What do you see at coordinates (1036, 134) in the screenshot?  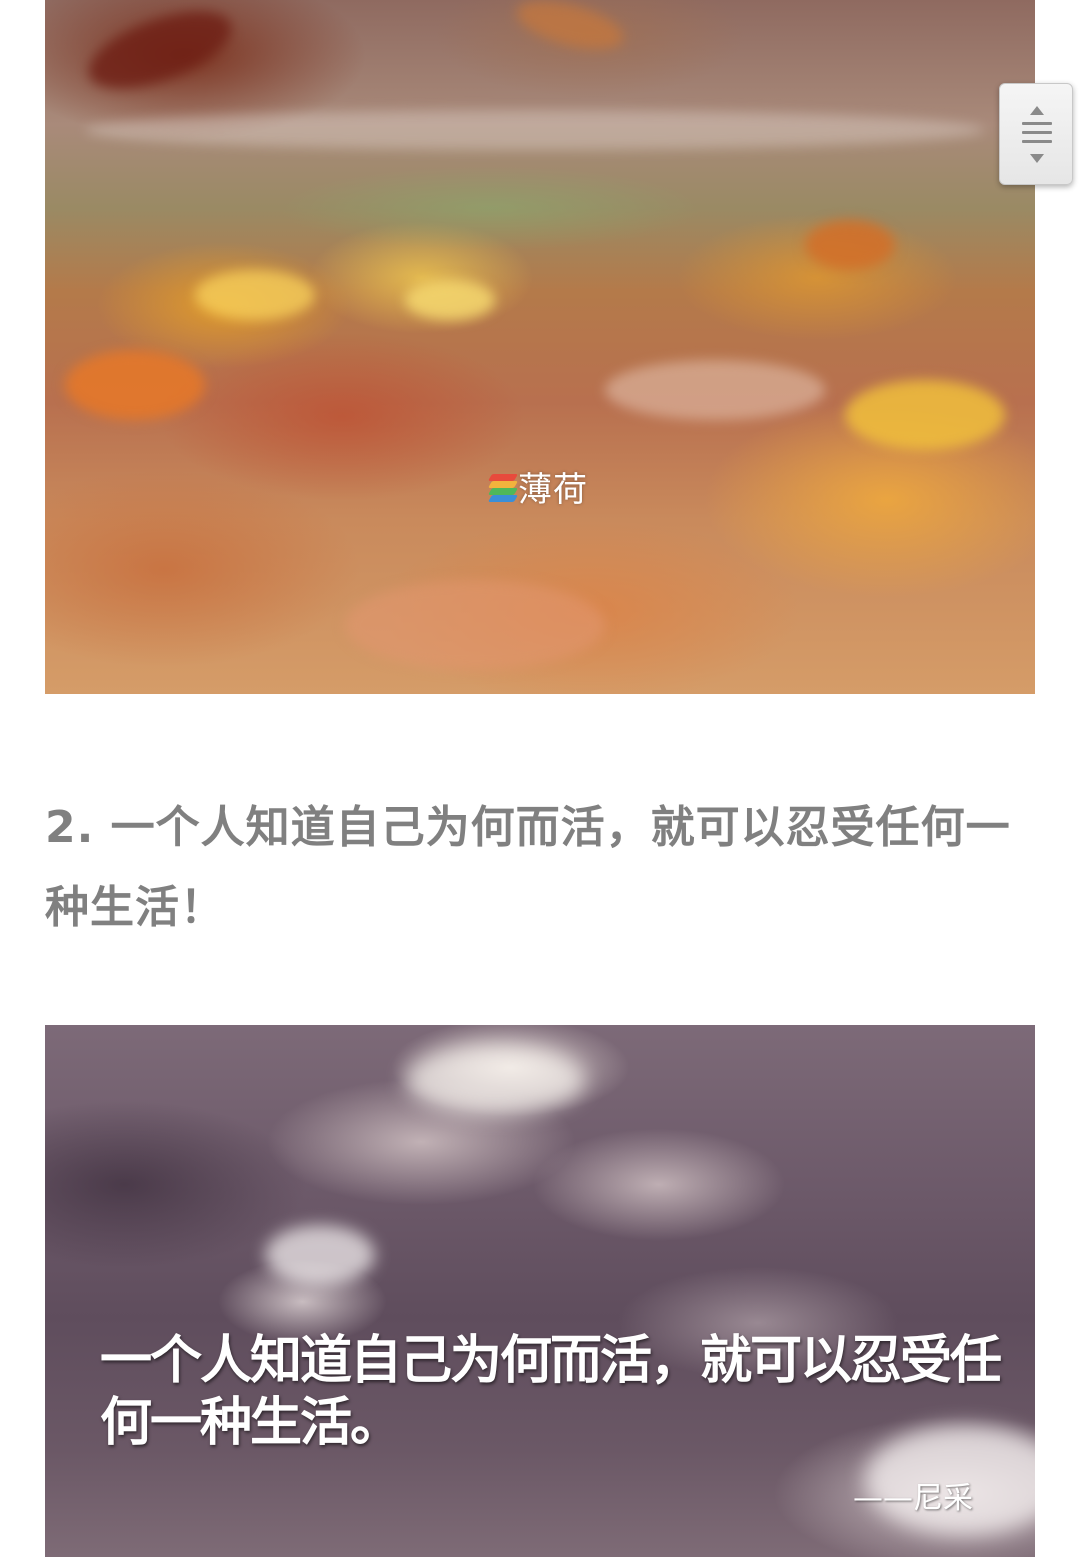 I see `scroll-handle` at bounding box center [1036, 134].